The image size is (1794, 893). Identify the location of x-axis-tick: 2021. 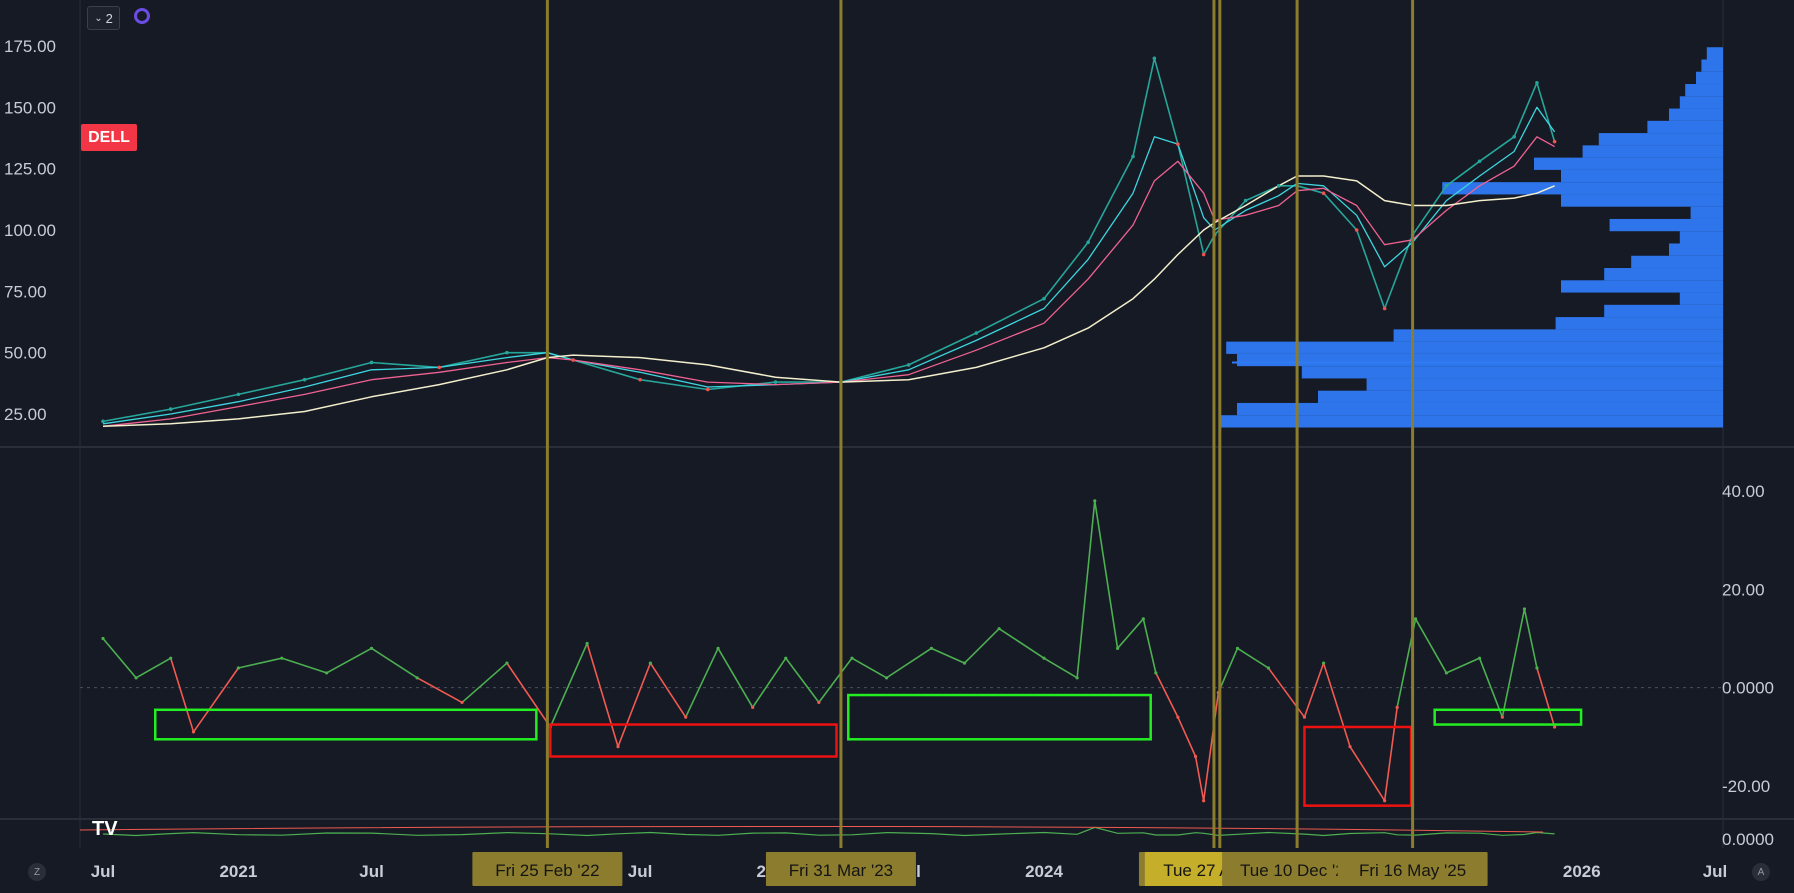
(238, 871).